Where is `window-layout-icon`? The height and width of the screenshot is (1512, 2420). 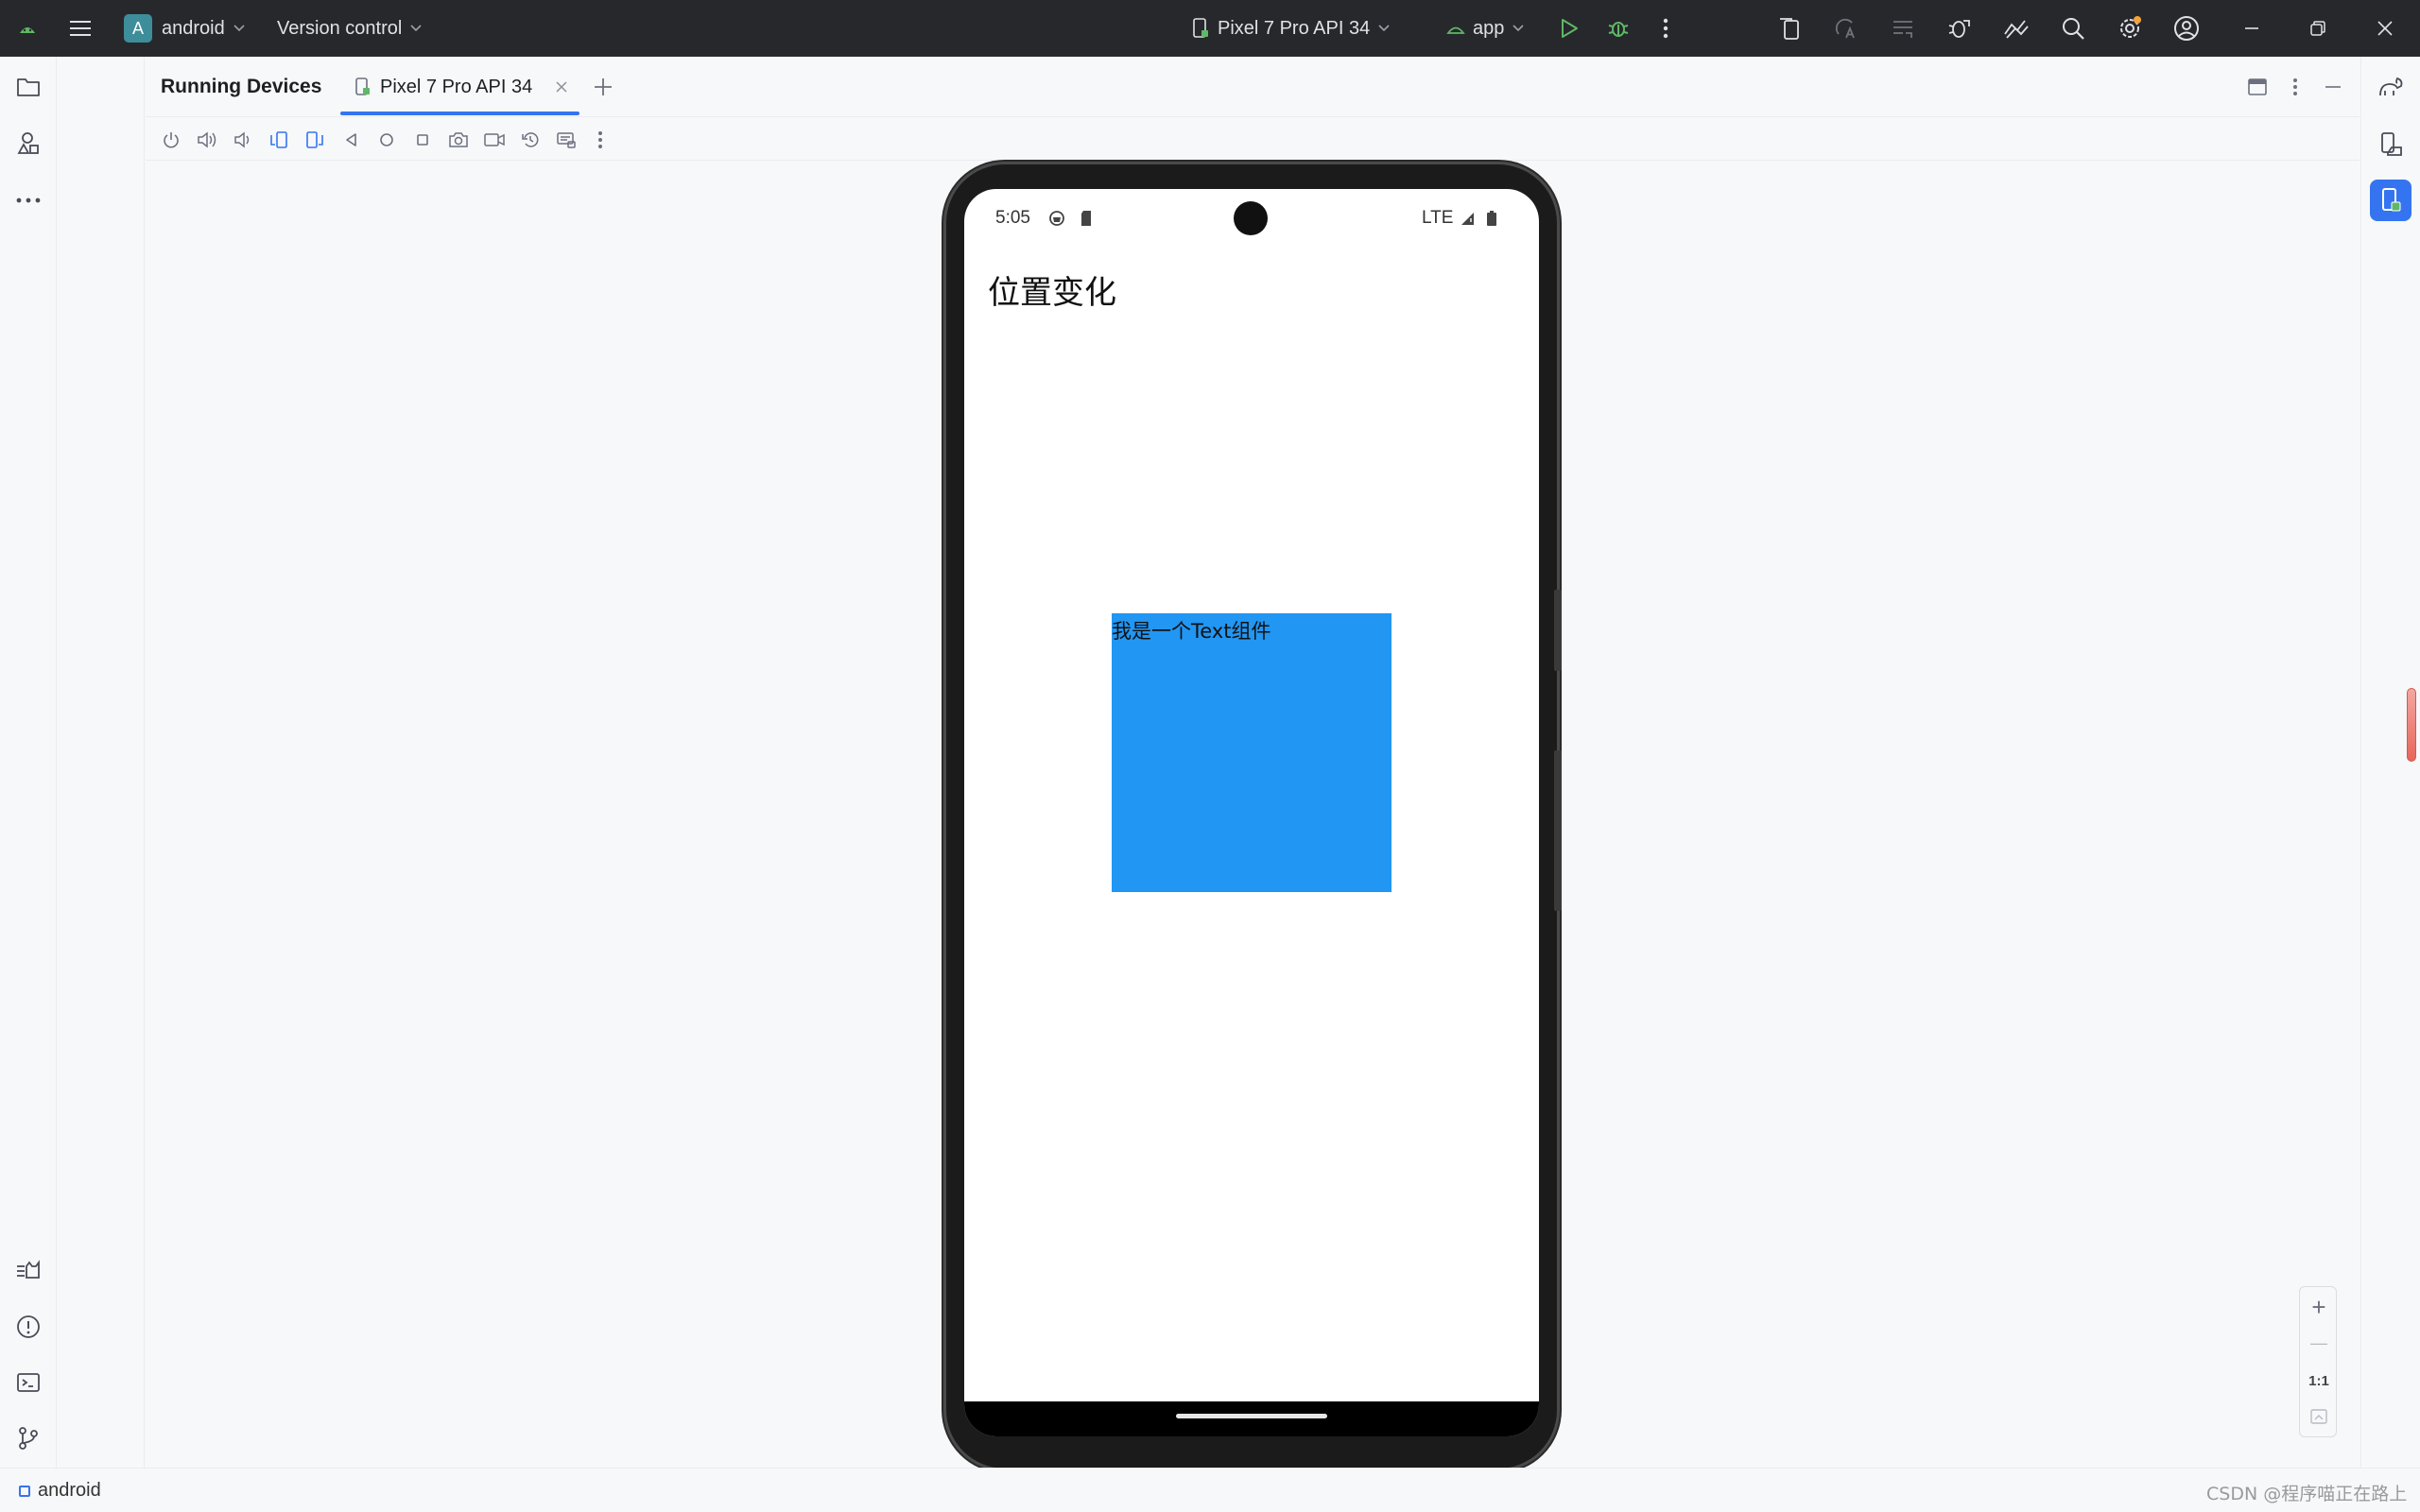
window-layout-icon is located at coordinates (2257, 87).